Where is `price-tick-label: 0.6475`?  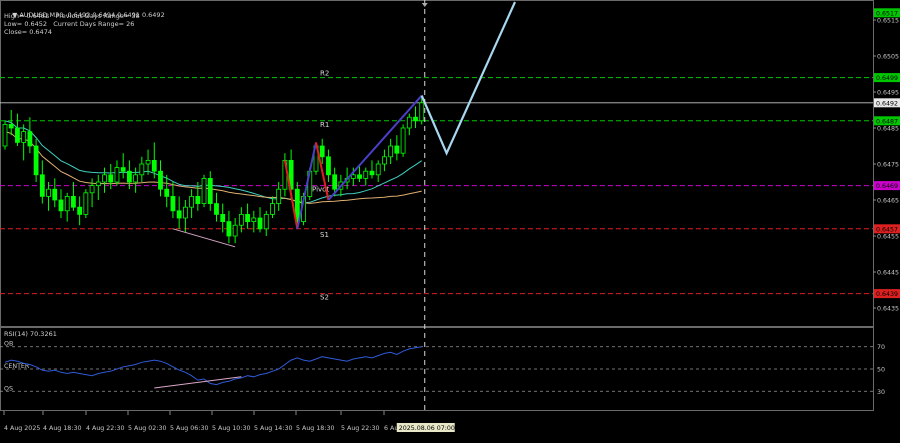
price-tick-label: 0.6475 is located at coordinates (888, 165).